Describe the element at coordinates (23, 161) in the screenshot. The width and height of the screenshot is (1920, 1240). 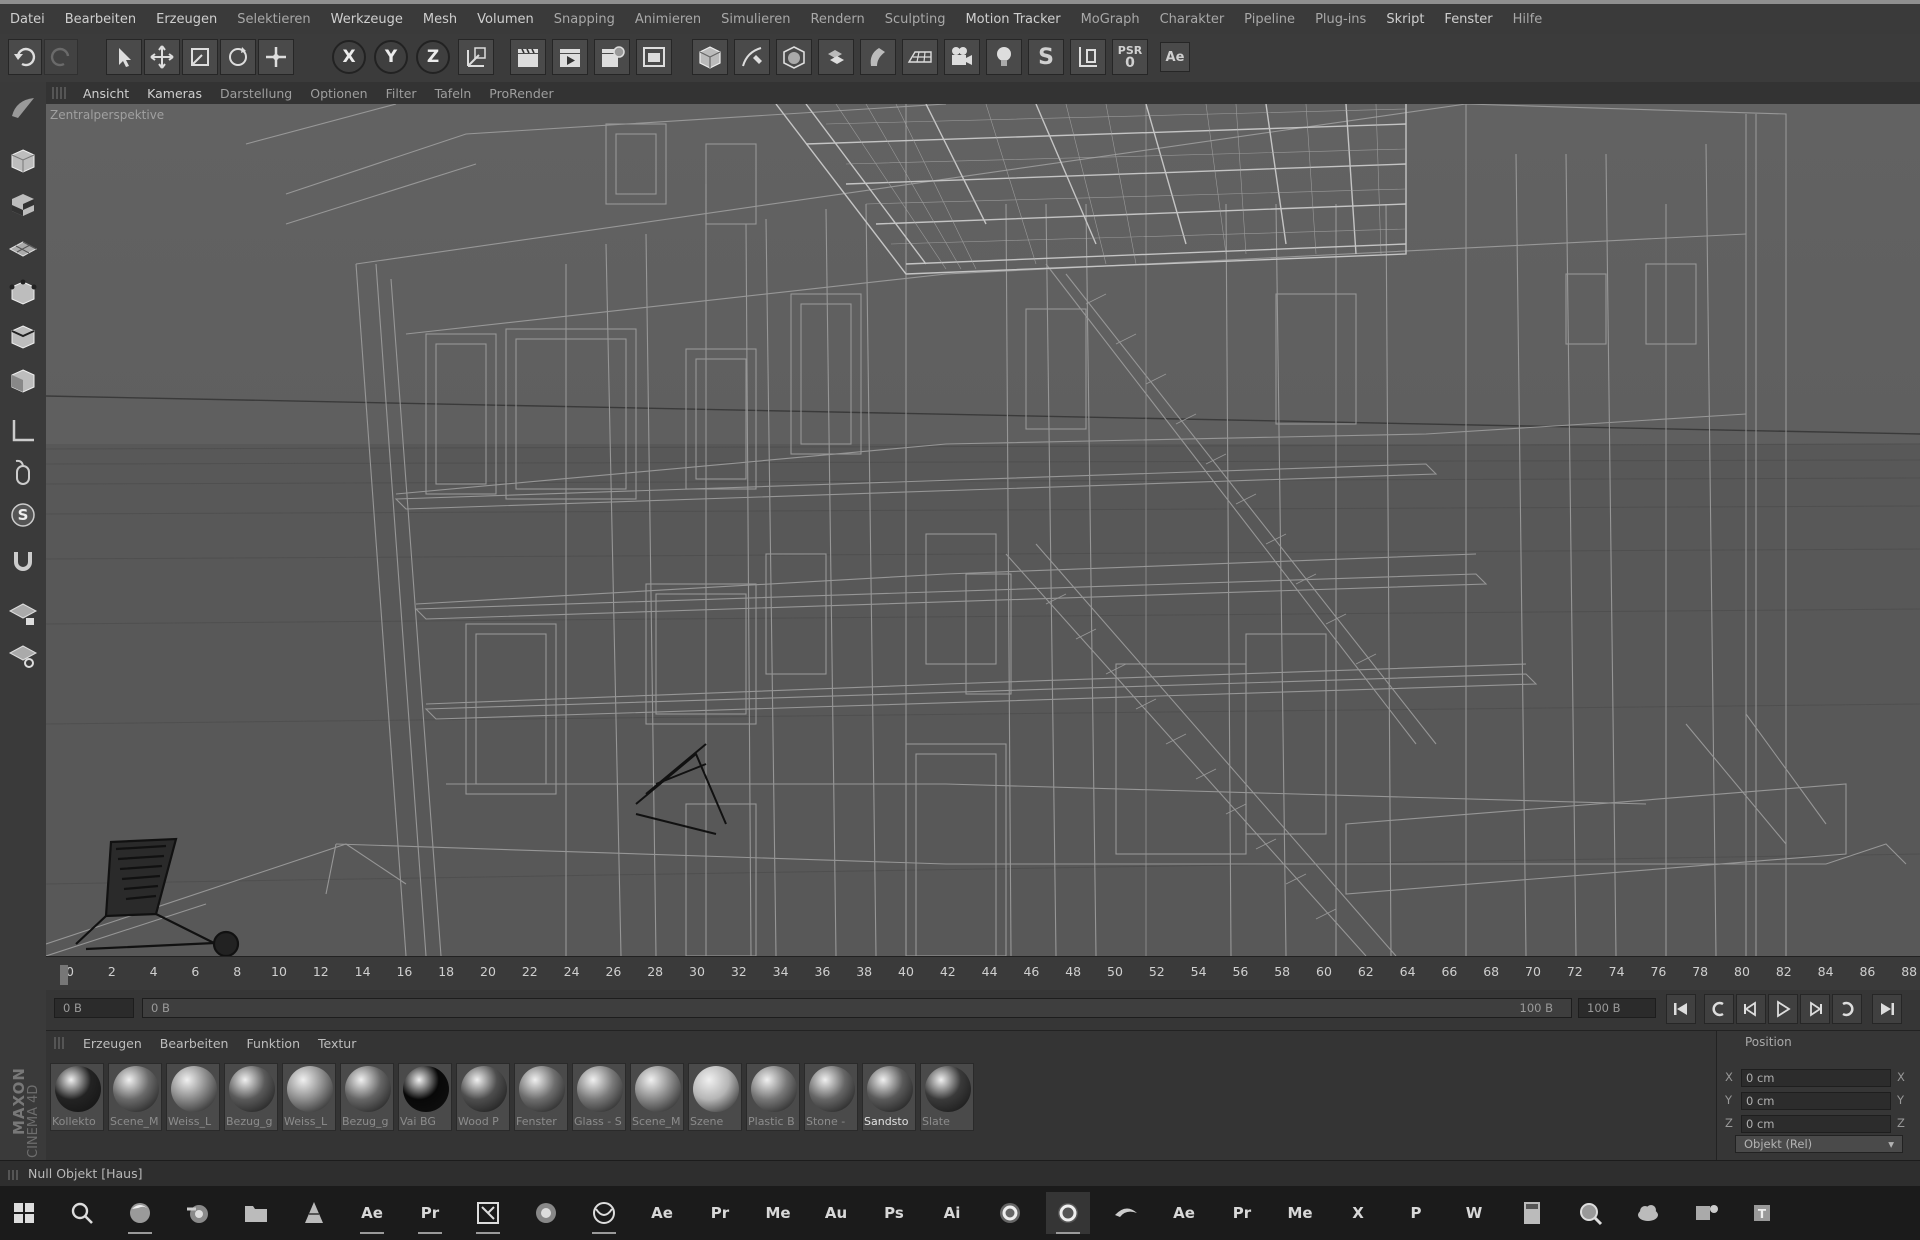
I see `model-mode-button` at that location.